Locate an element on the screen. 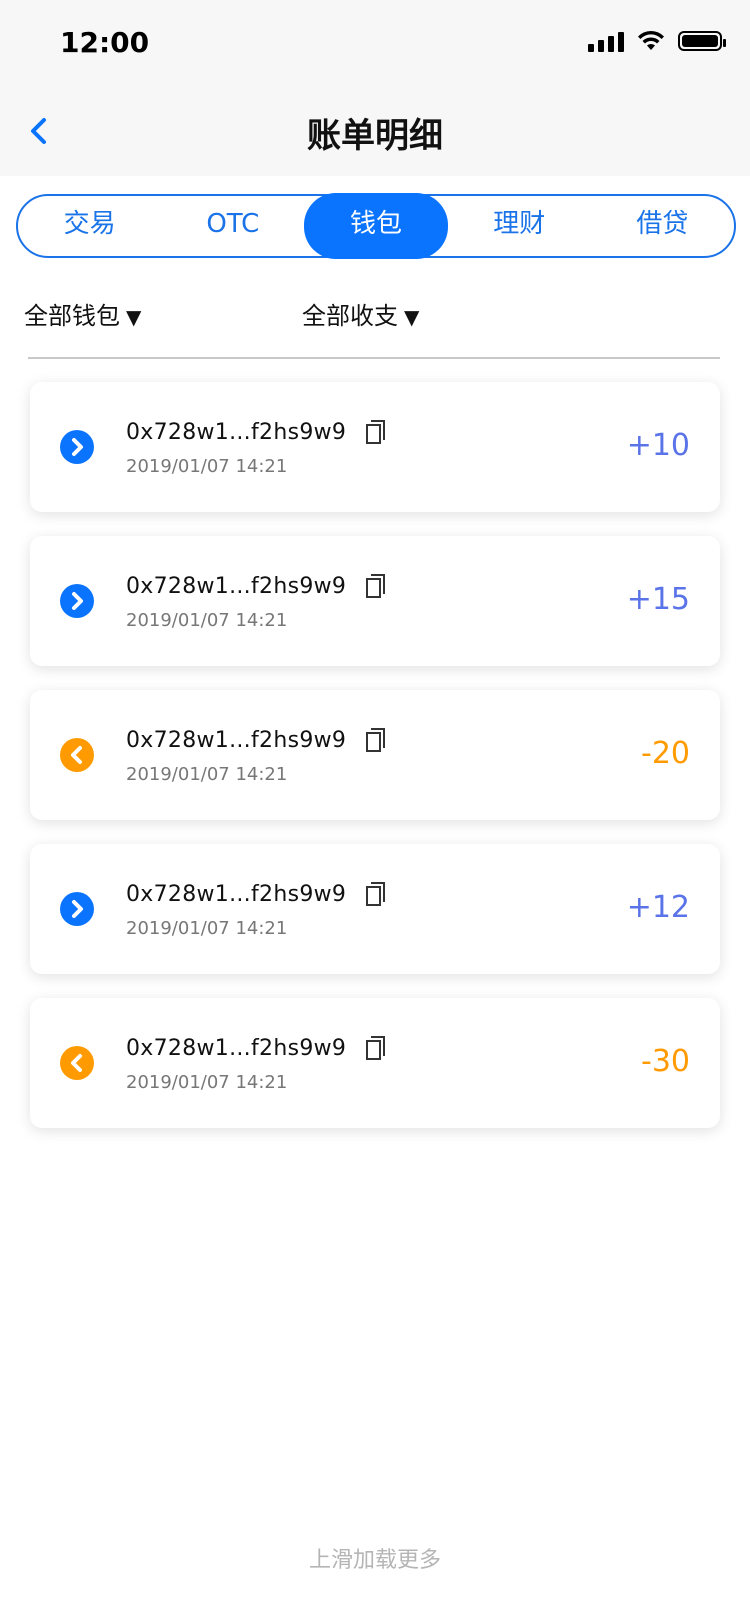  type-filter-label: 全部收支 is located at coordinates (350, 316).